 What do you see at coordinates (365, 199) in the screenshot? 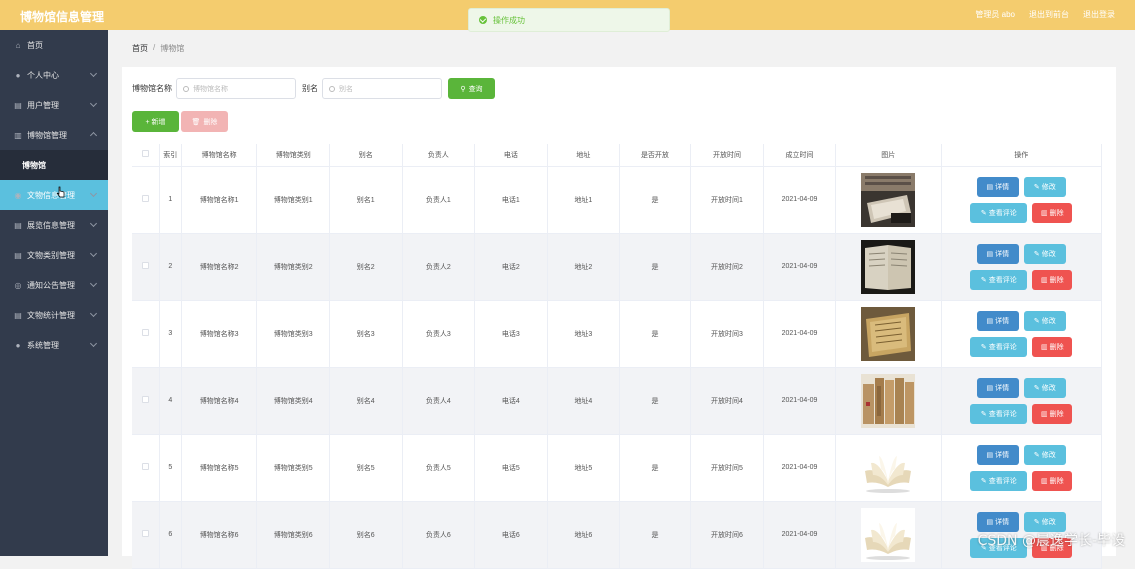
I see `cell-alias: 别名1` at bounding box center [365, 199].